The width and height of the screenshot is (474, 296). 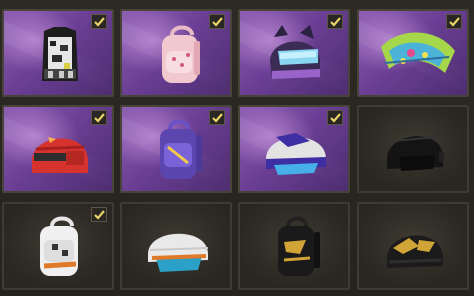 I want to click on item-slot-pink-backpack, so click(x=176, y=53).